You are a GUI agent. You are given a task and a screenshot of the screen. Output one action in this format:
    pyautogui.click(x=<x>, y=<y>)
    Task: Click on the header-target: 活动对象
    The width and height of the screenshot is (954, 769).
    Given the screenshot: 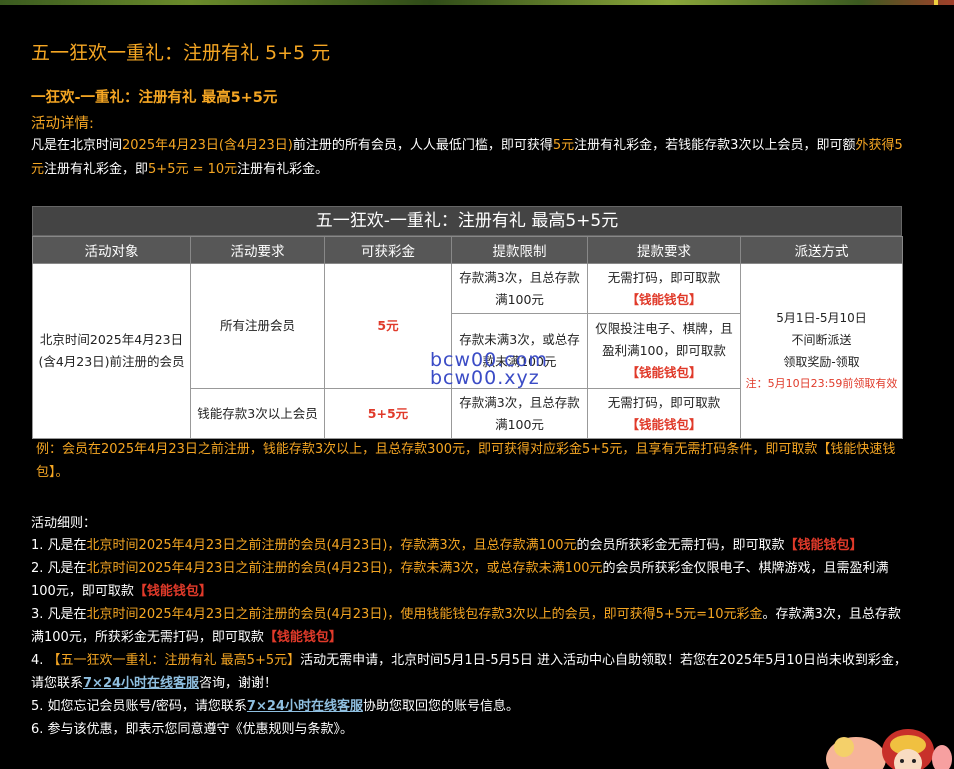 What is the action you would take?
    pyautogui.click(x=111, y=250)
    